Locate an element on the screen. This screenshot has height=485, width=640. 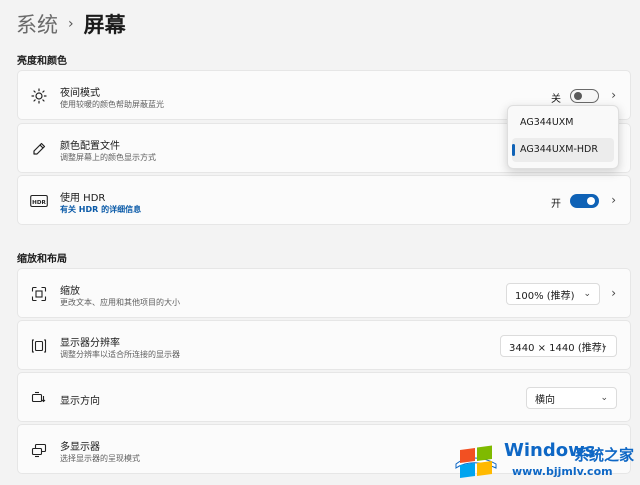
selection-indicator is located at coordinates (513, 150).